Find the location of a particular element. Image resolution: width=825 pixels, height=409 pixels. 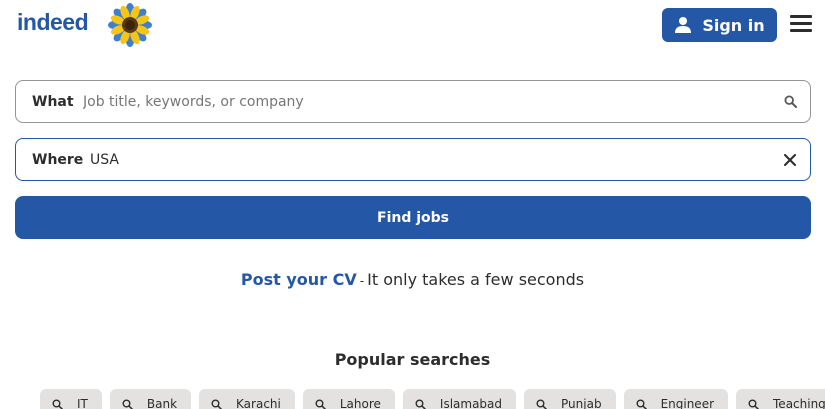

popular-search-label: Islamabad is located at coordinates (471, 403).